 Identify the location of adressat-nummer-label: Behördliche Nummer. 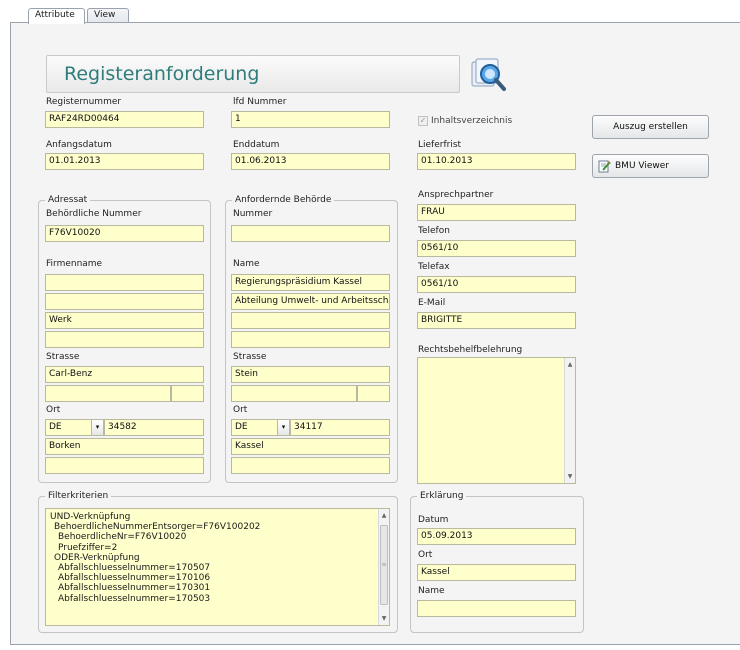
(94, 214).